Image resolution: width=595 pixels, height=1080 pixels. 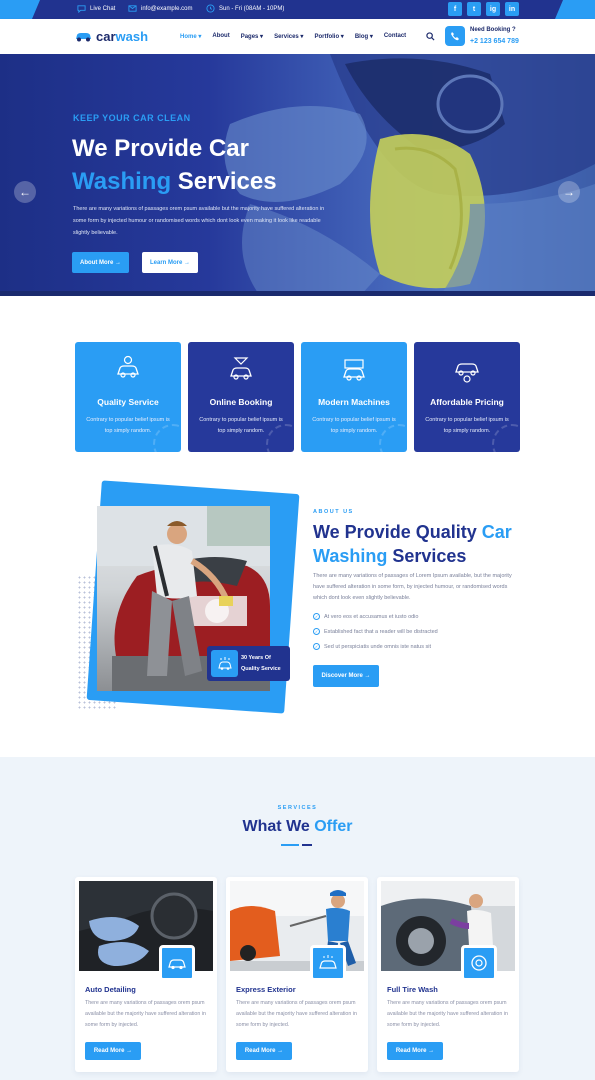 What do you see at coordinates (97, 262) in the screenshot?
I see `about-more-label: About More` at bounding box center [97, 262].